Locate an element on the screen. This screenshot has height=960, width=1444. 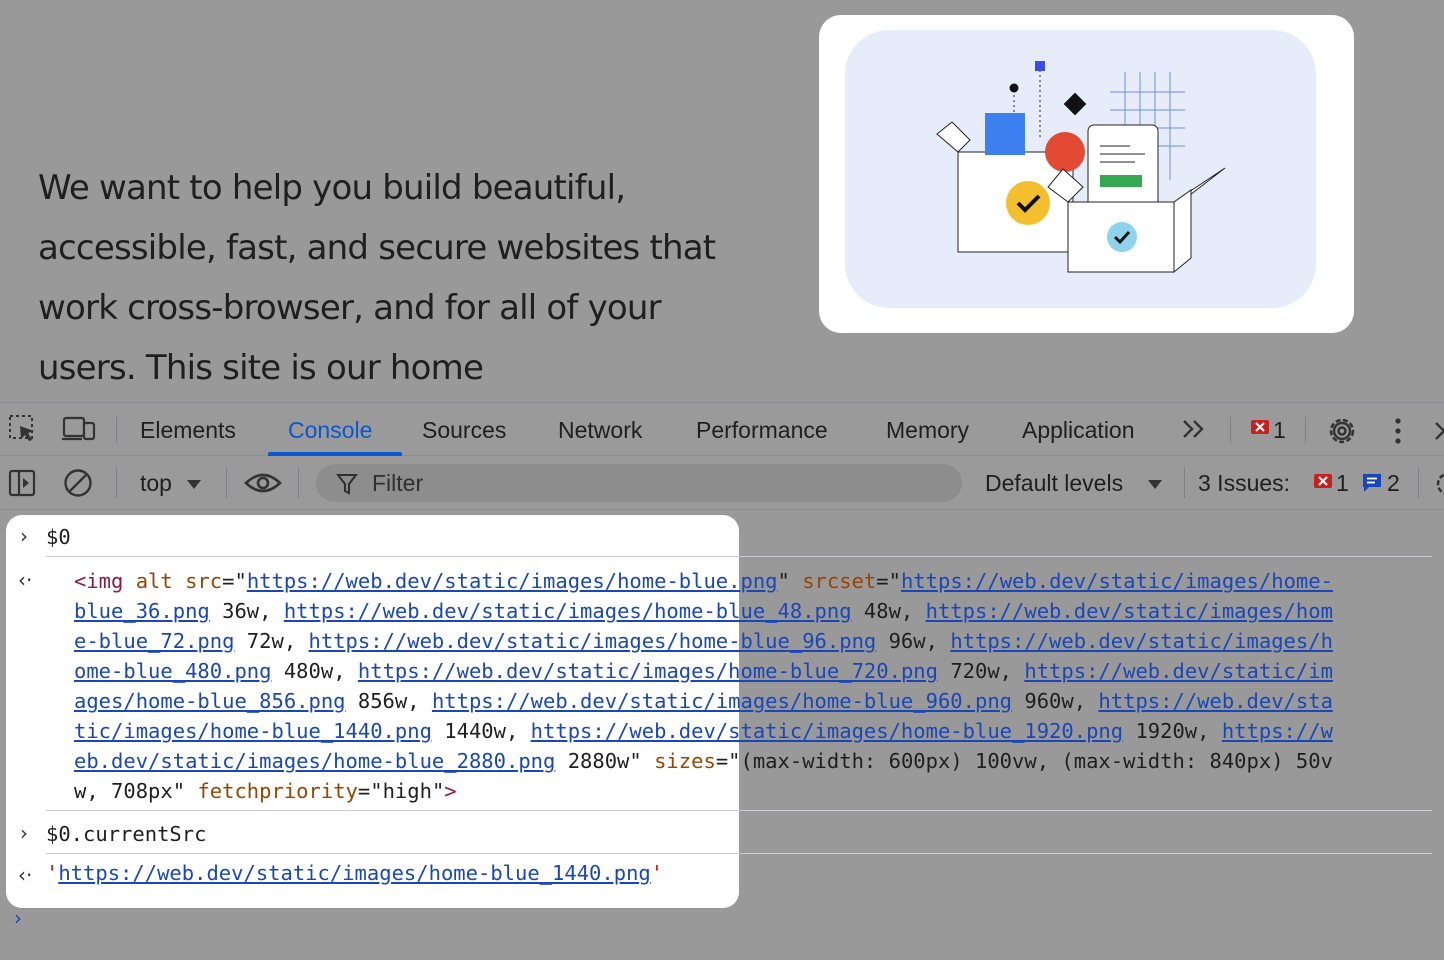
tab-elements: Elements is located at coordinates (188, 430).